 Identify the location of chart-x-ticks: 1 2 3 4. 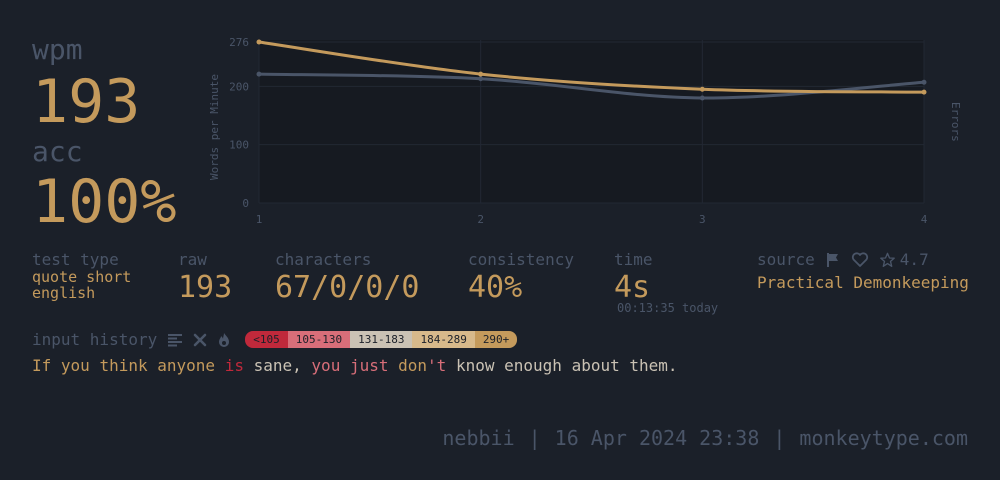
(592, 219).